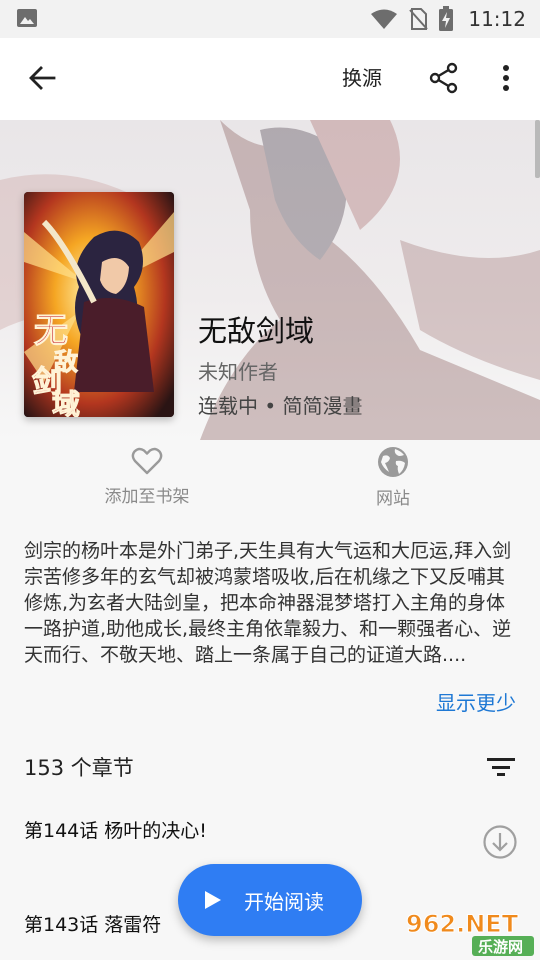 Image resolution: width=540 pixels, height=960 pixels. I want to click on website-label: 网站, so click(393, 499).